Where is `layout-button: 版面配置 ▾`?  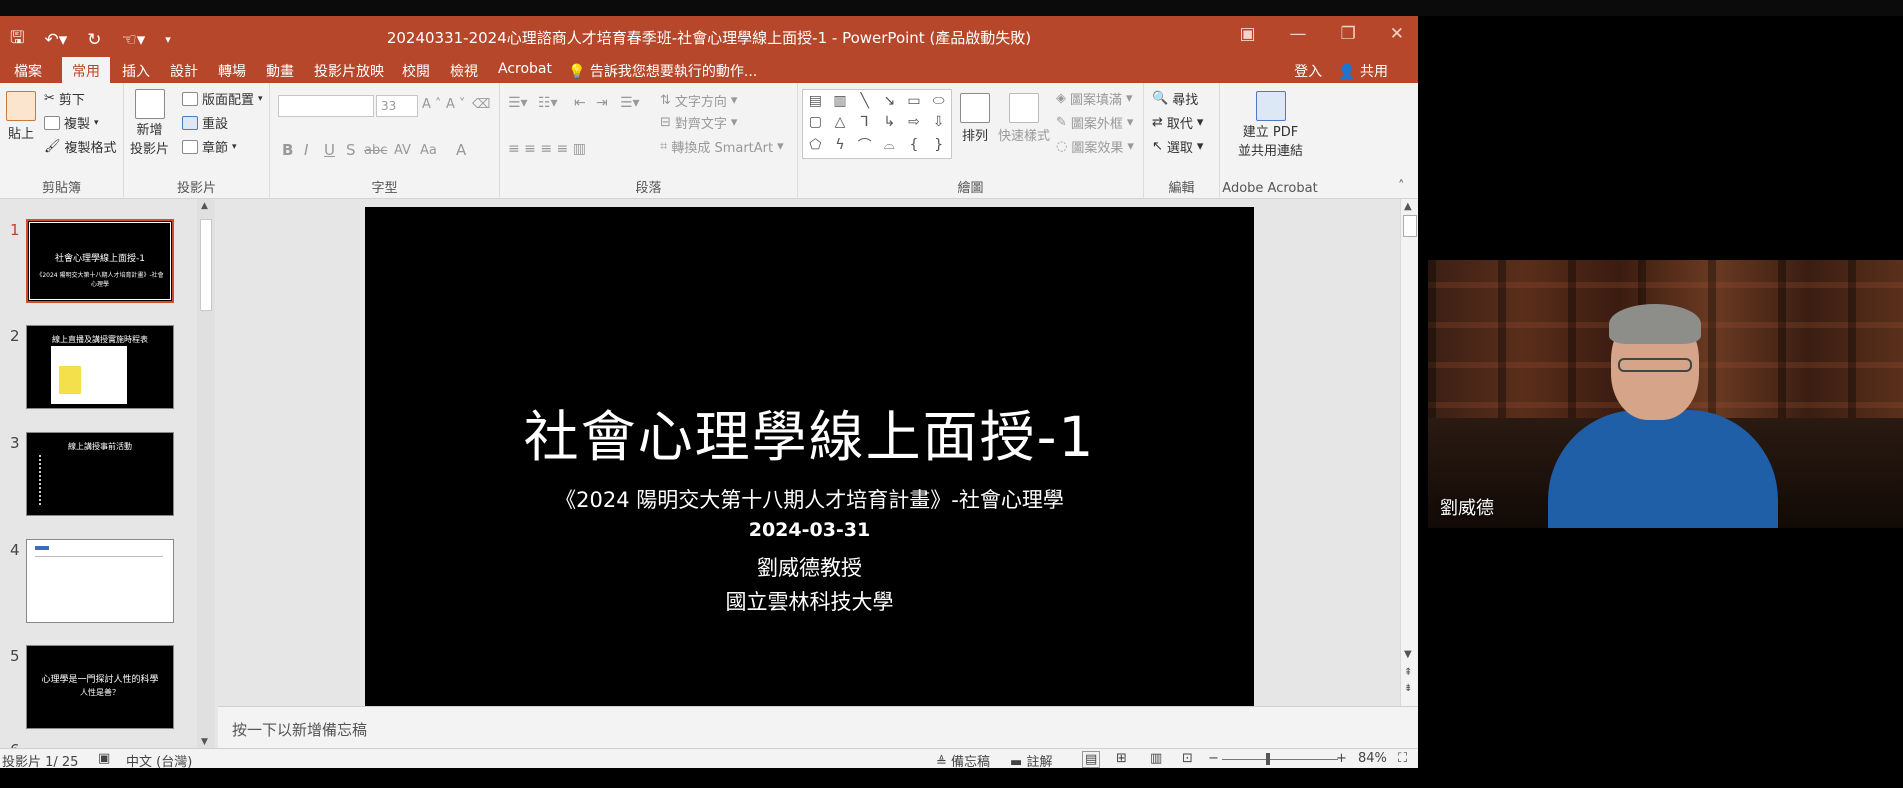 layout-button: 版面配置 ▾ is located at coordinates (222, 98).